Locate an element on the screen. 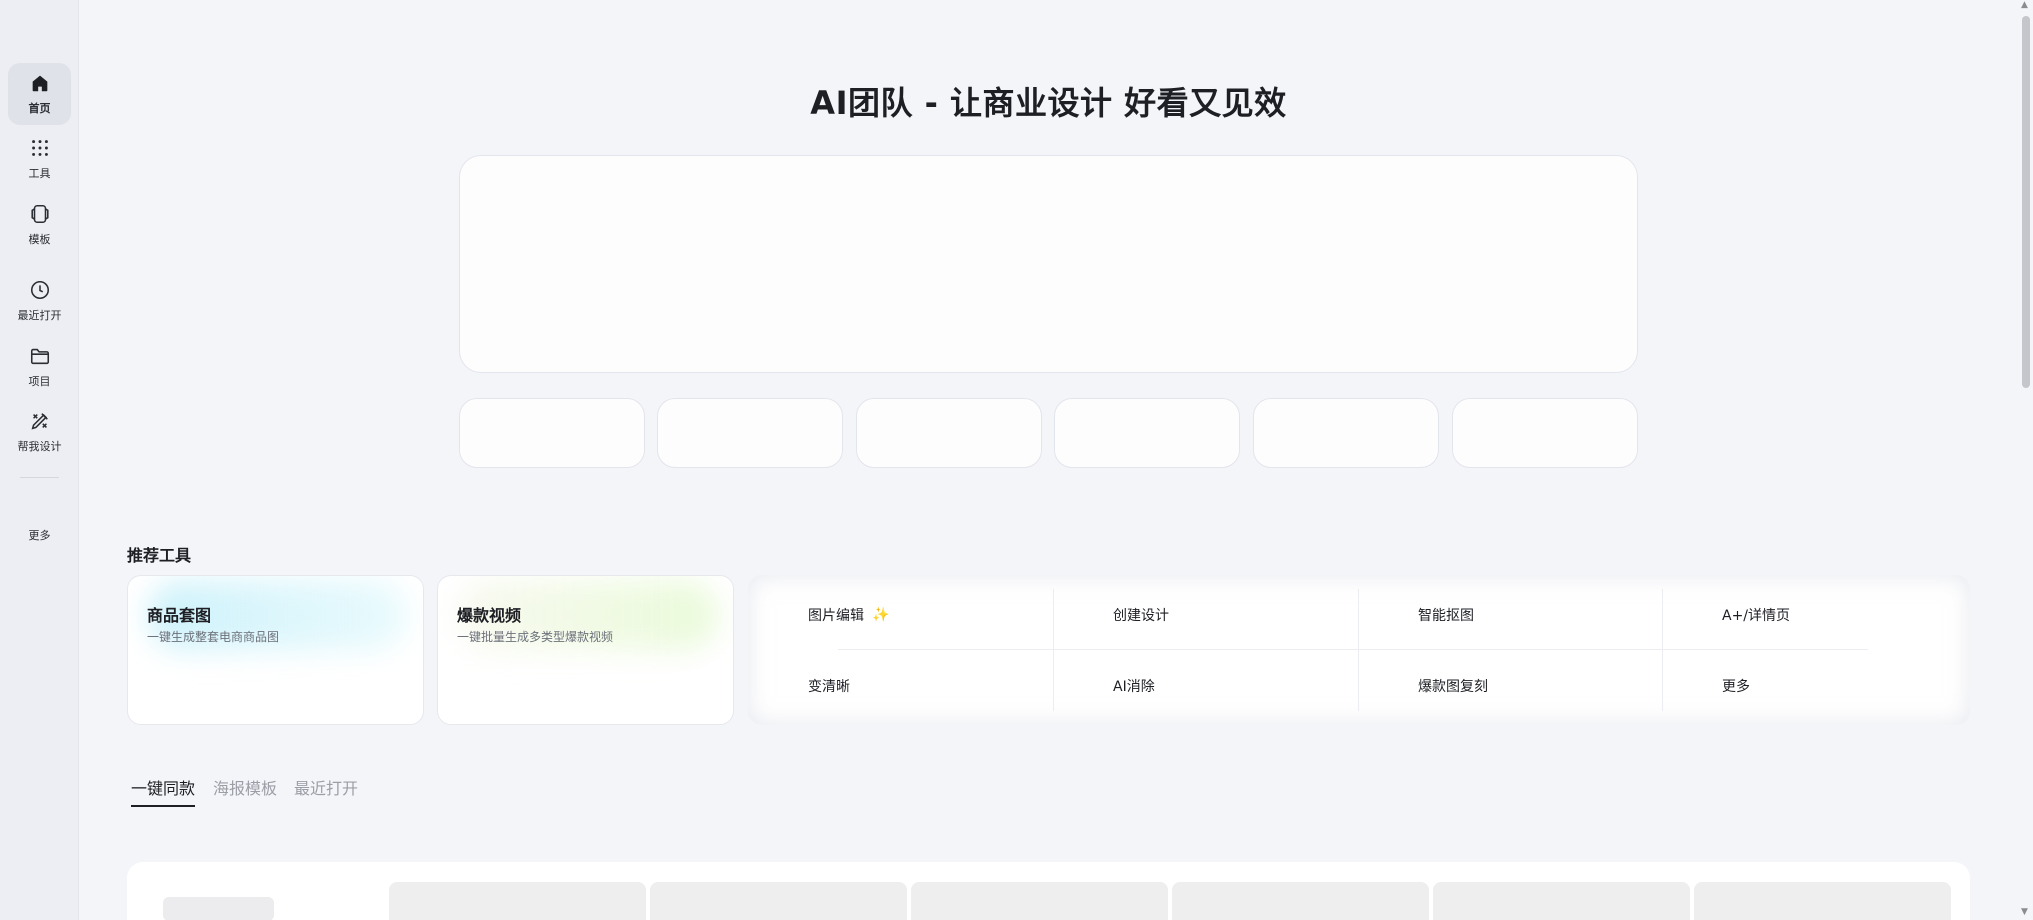 The image size is (2033, 920). sidebar-item-label: 帮我设计 is located at coordinates (39, 446).